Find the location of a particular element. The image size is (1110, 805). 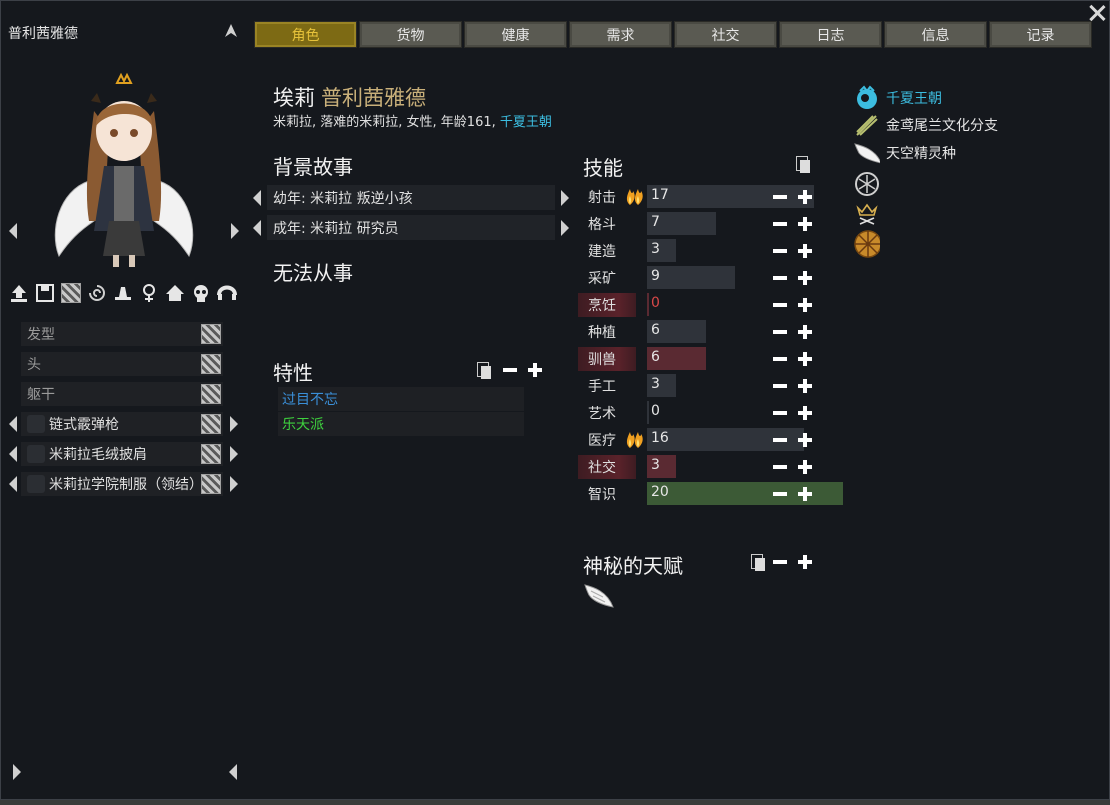

trait-item: 过目不忘 is located at coordinates (401, 399).